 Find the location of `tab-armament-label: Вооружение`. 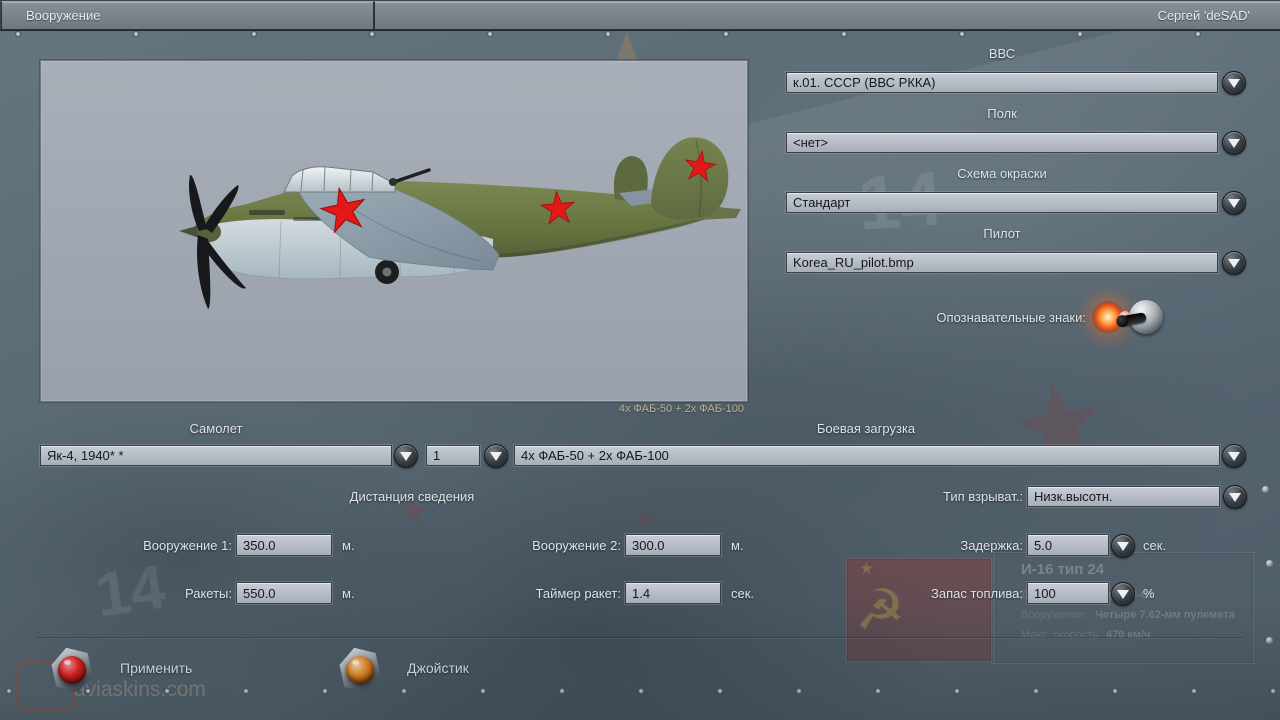

tab-armament-label: Вооружение is located at coordinates (63, 15).